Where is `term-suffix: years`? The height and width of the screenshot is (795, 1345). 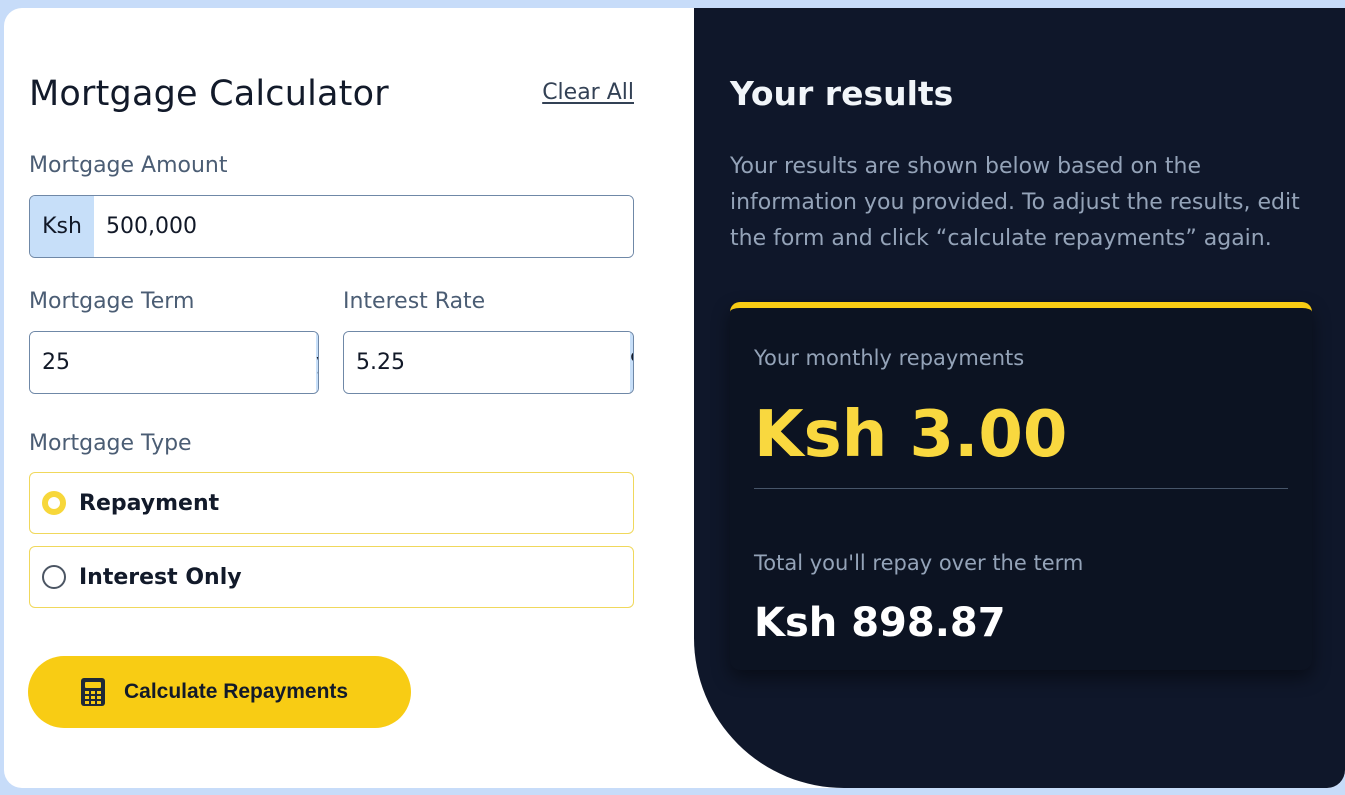 term-suffix: years is located at coordinates (317, 362).